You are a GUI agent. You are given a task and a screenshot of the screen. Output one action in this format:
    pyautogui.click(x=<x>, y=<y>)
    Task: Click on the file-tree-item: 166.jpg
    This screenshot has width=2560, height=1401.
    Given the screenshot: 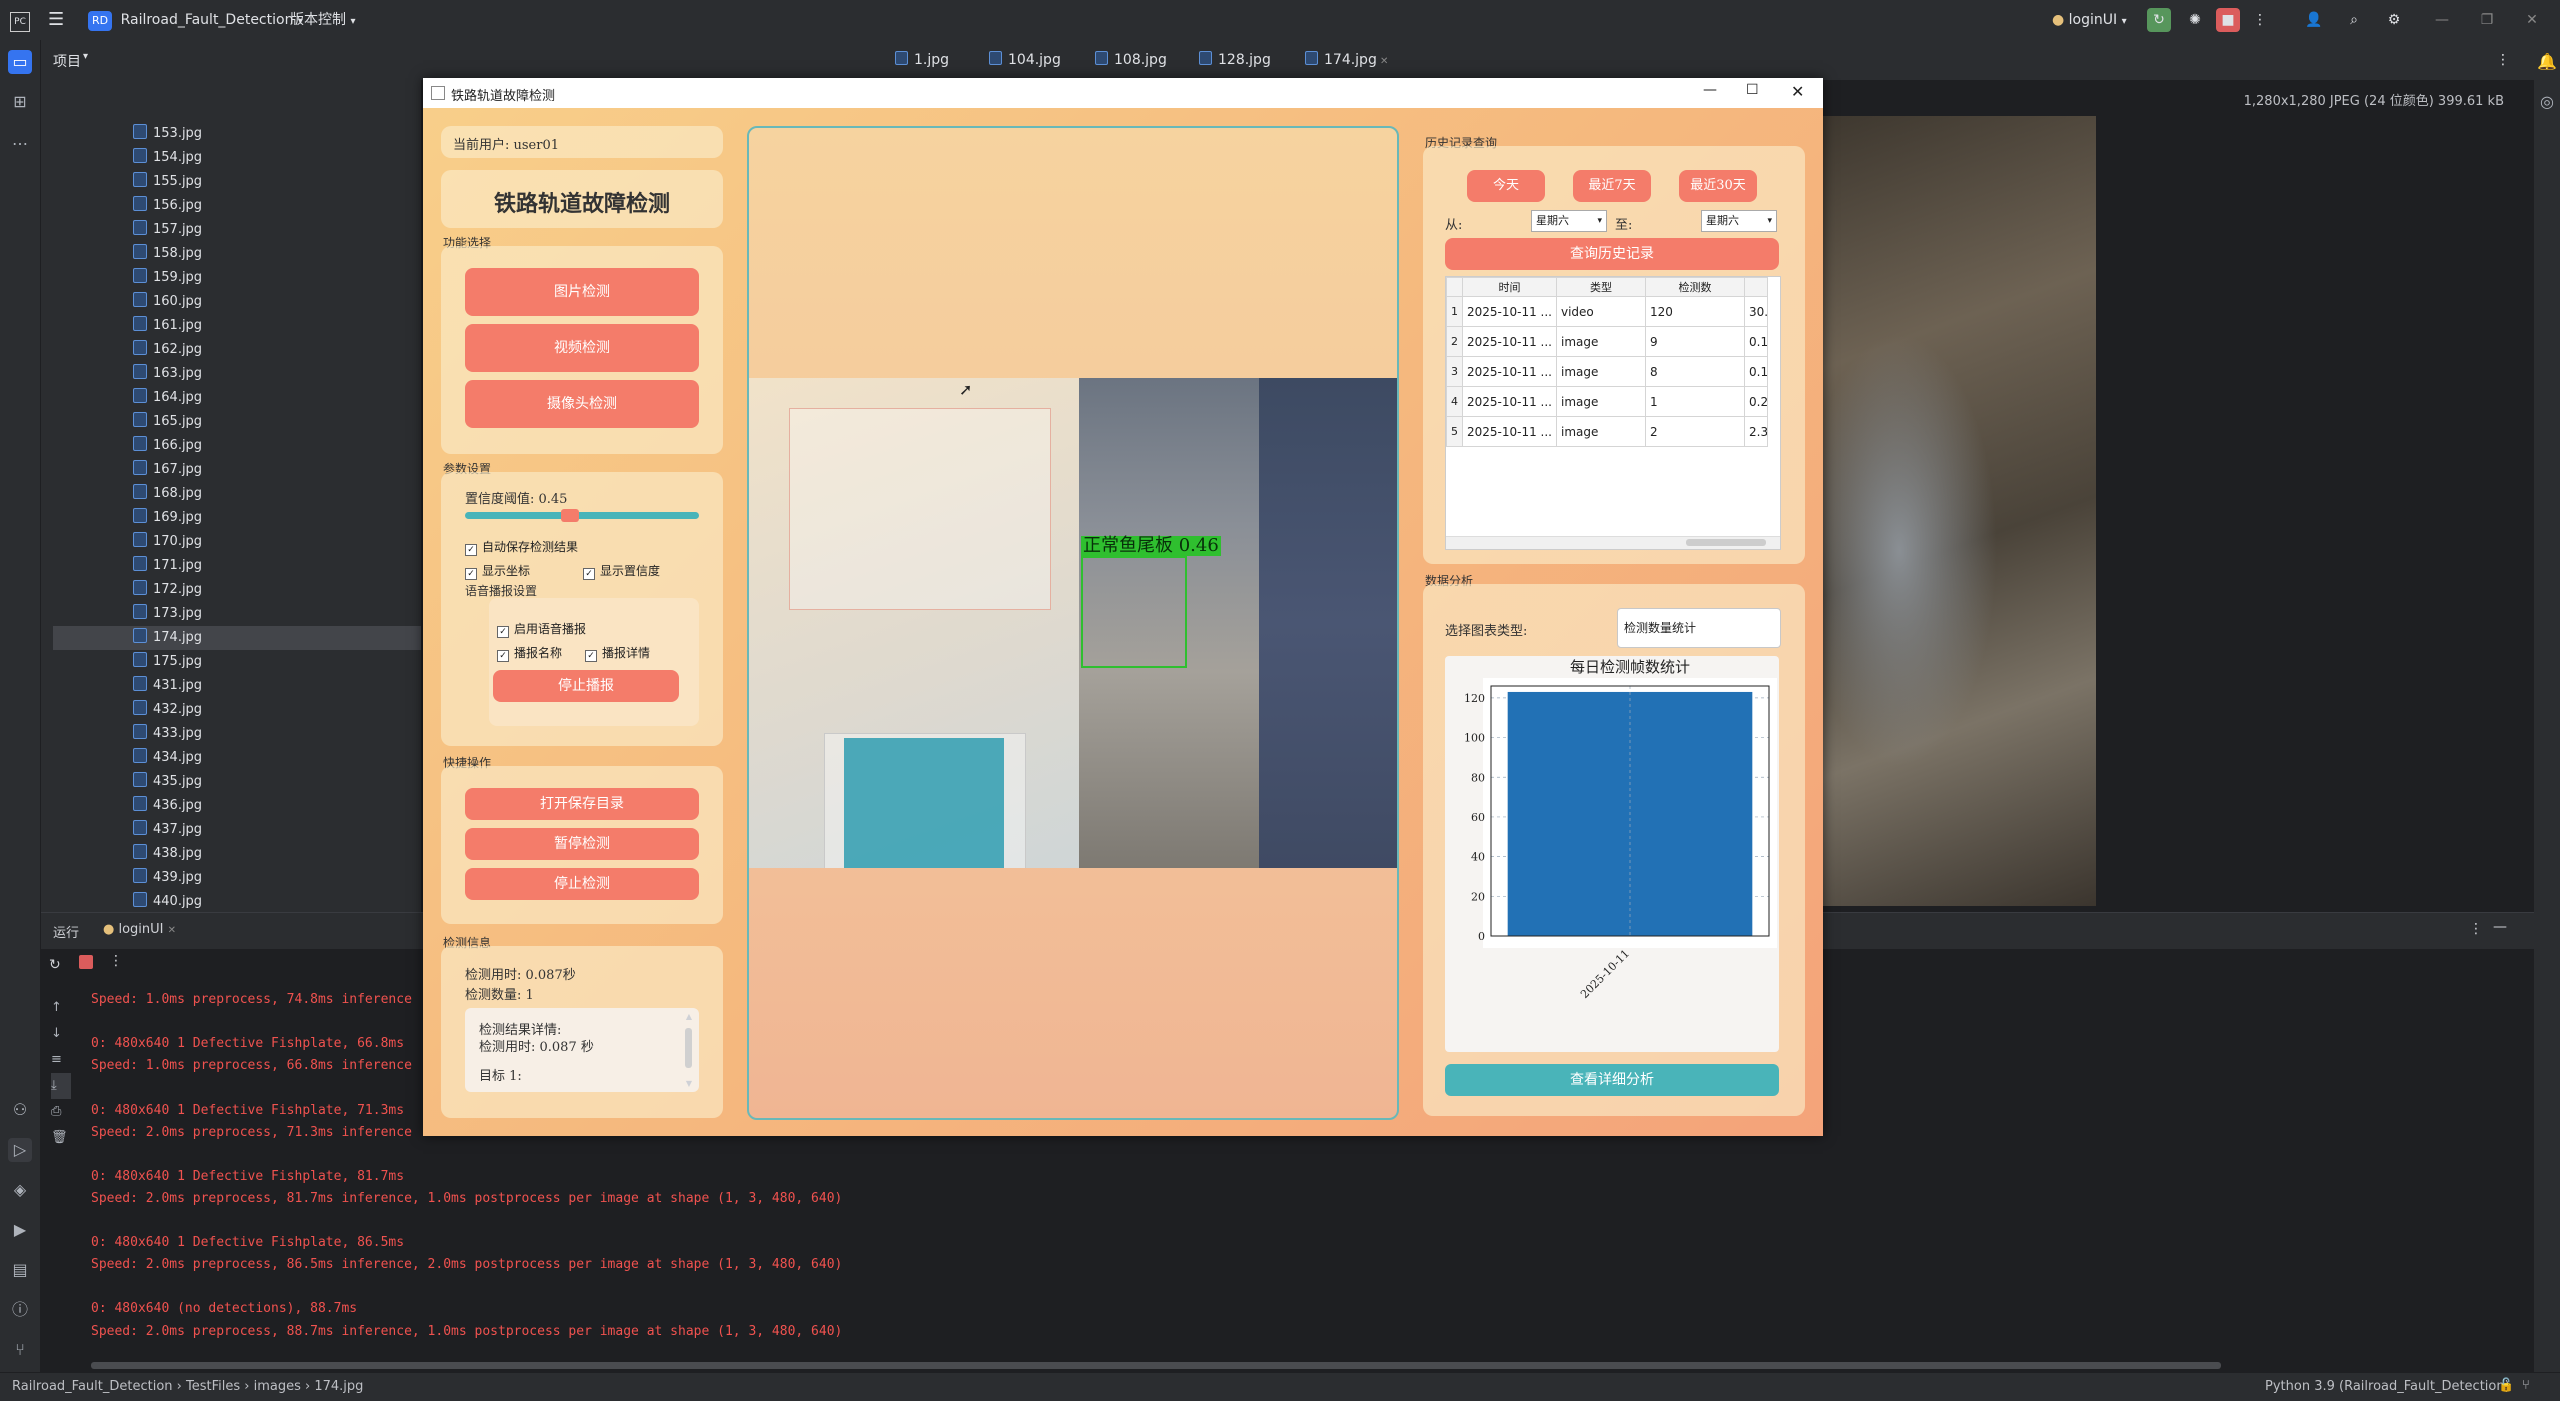 What is the action you would take?
    pyautogui.click(x=167, y=446)
    